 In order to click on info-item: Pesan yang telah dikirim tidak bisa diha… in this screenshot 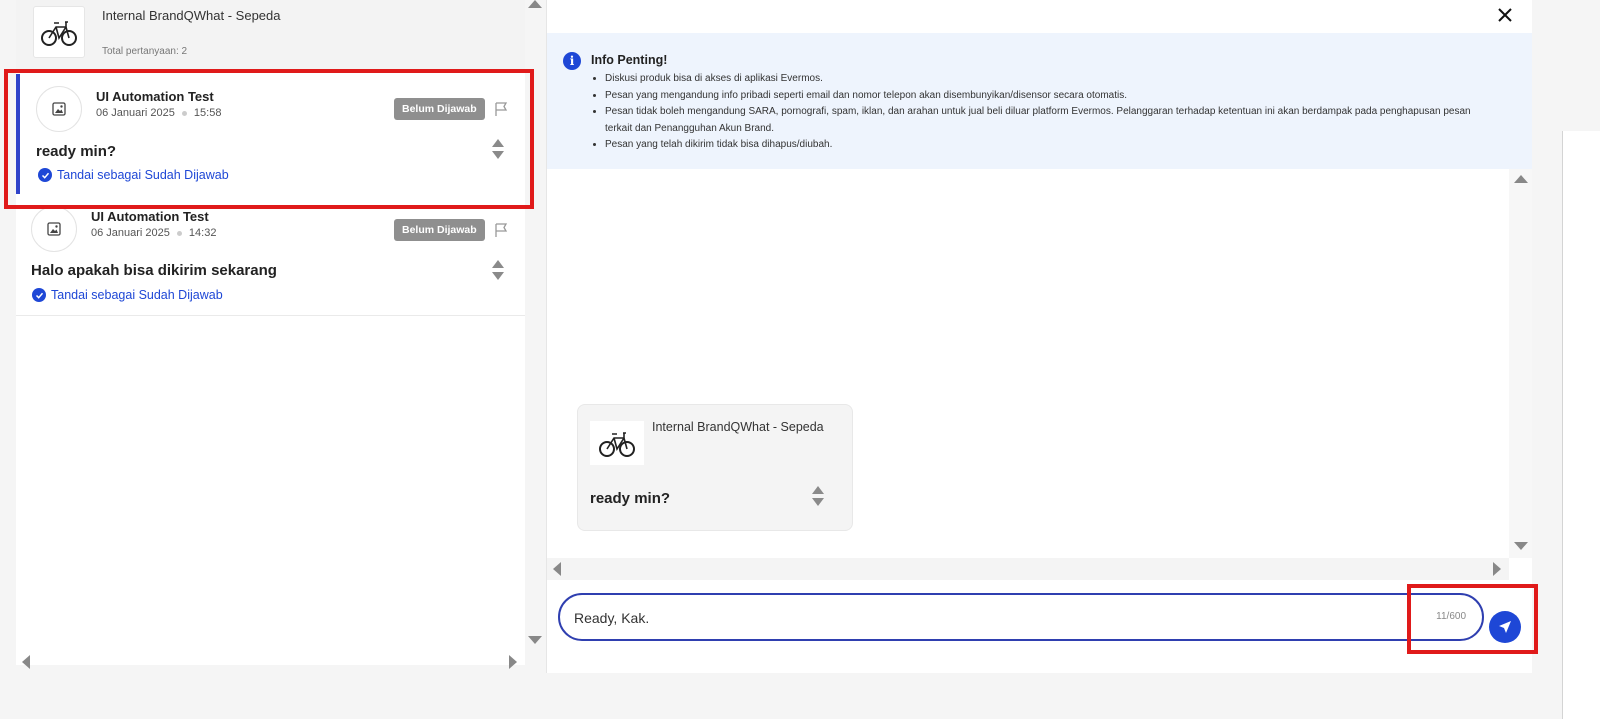, I will do `click(1045, 145)`.